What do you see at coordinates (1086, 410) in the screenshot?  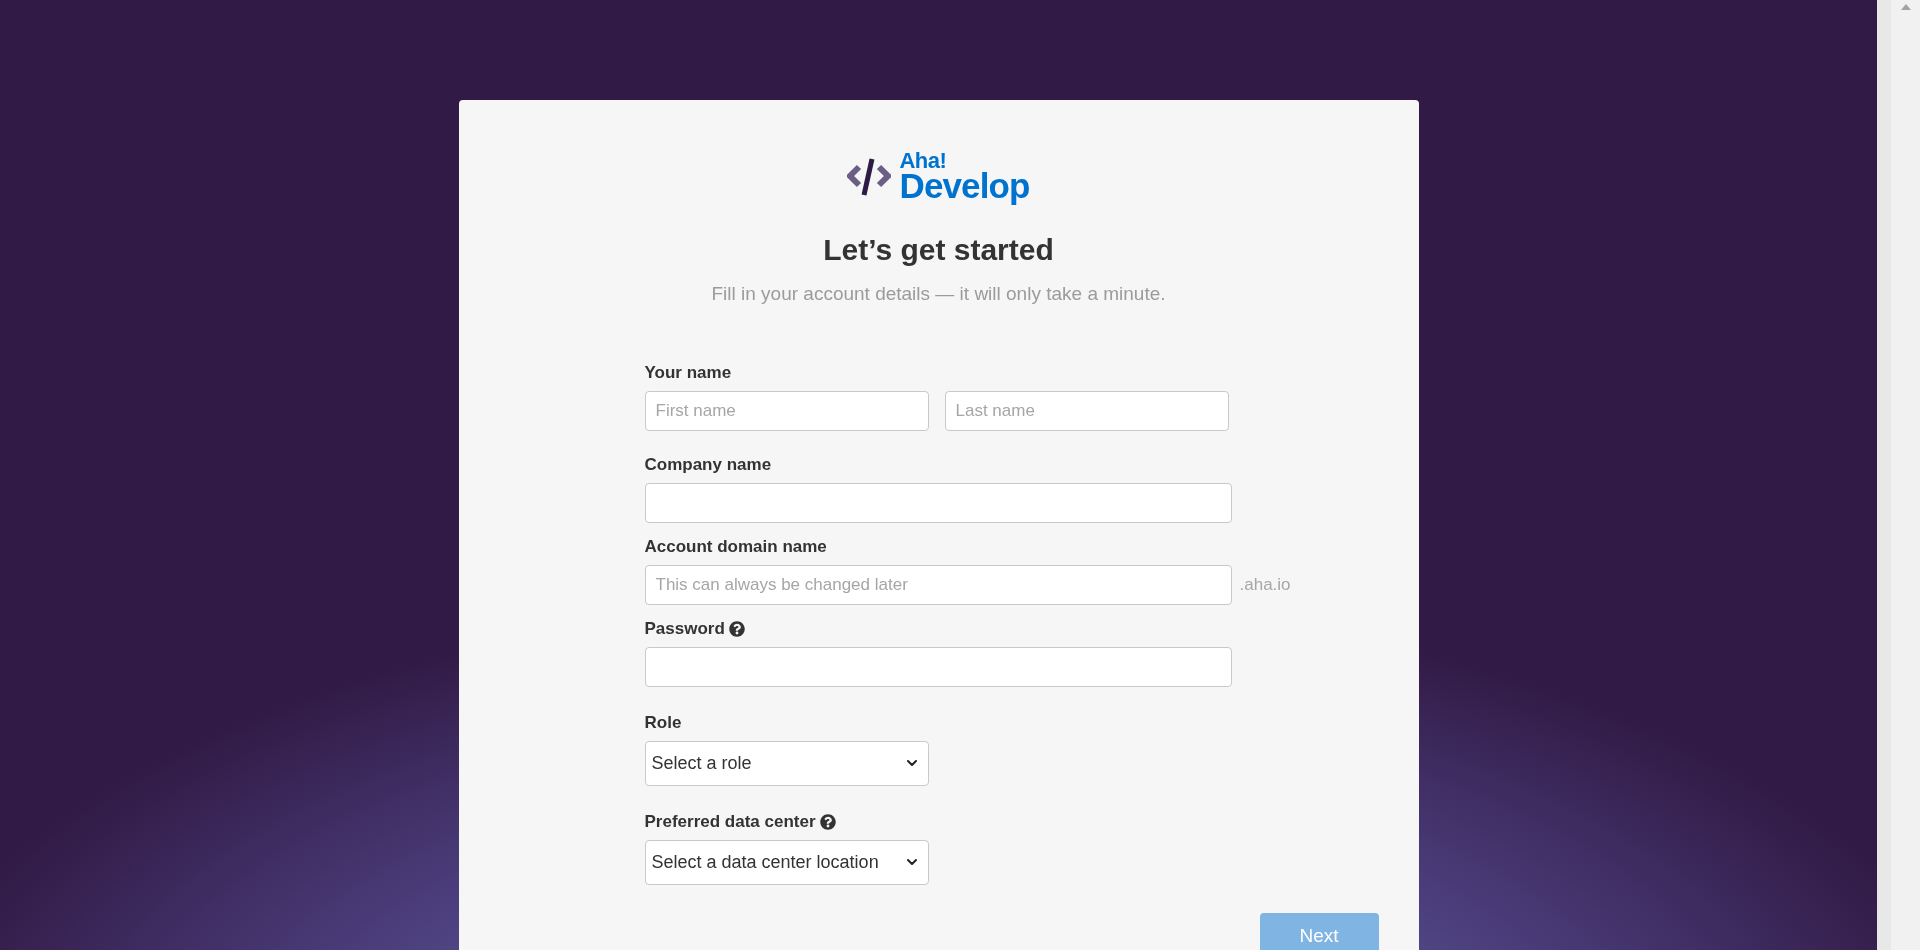 I see `text-input: Last name` at bounding box center [1086, 410].